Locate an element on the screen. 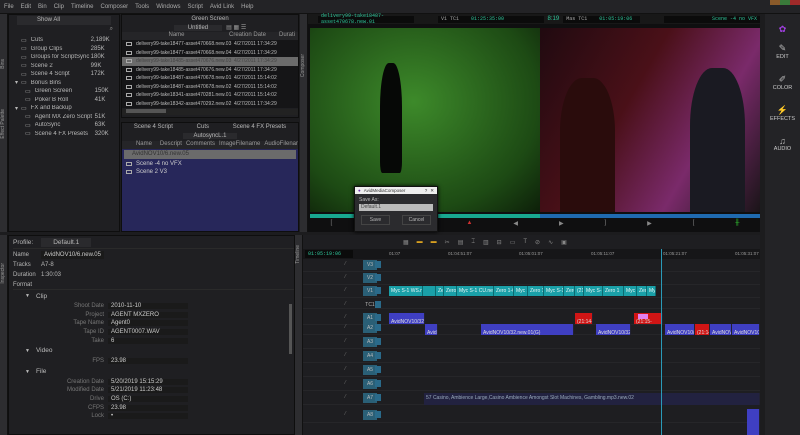 Image resolution: width=800 pixels, height=435 pixels. video-clip: Zero is located at coordinates (642, 291).